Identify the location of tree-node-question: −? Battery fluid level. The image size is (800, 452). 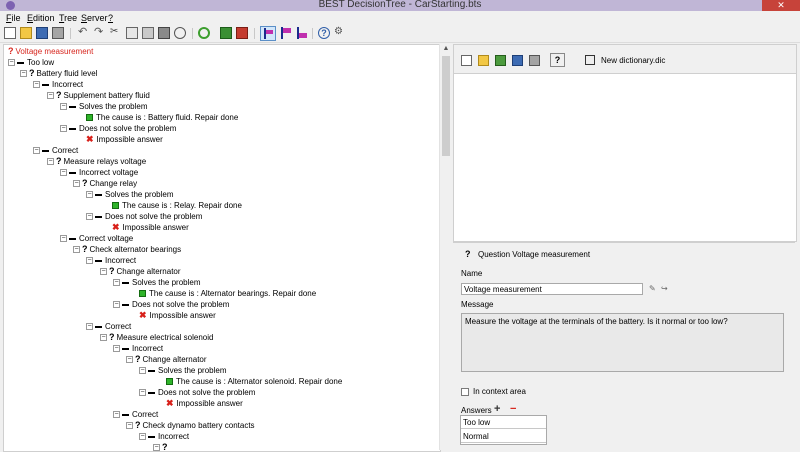
(58, 73).